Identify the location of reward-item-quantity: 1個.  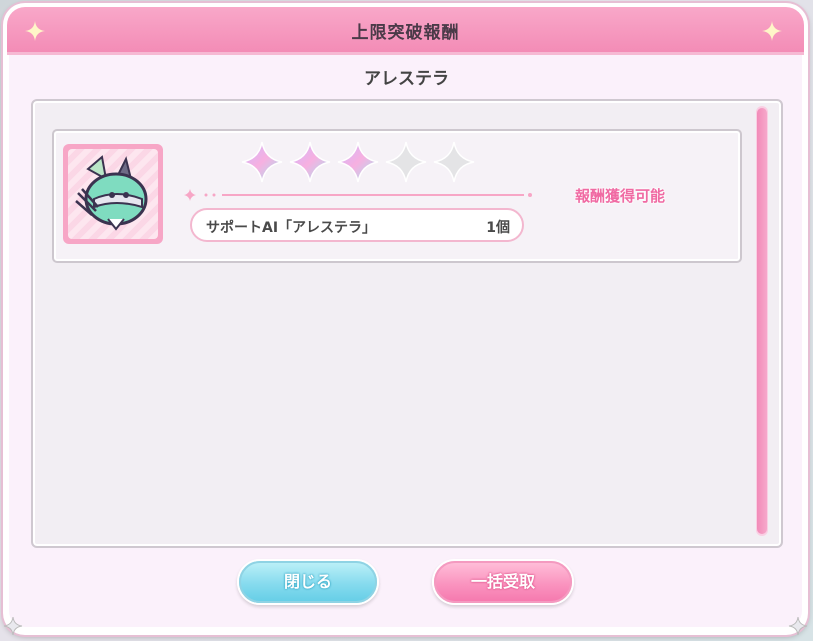
(498, 228).